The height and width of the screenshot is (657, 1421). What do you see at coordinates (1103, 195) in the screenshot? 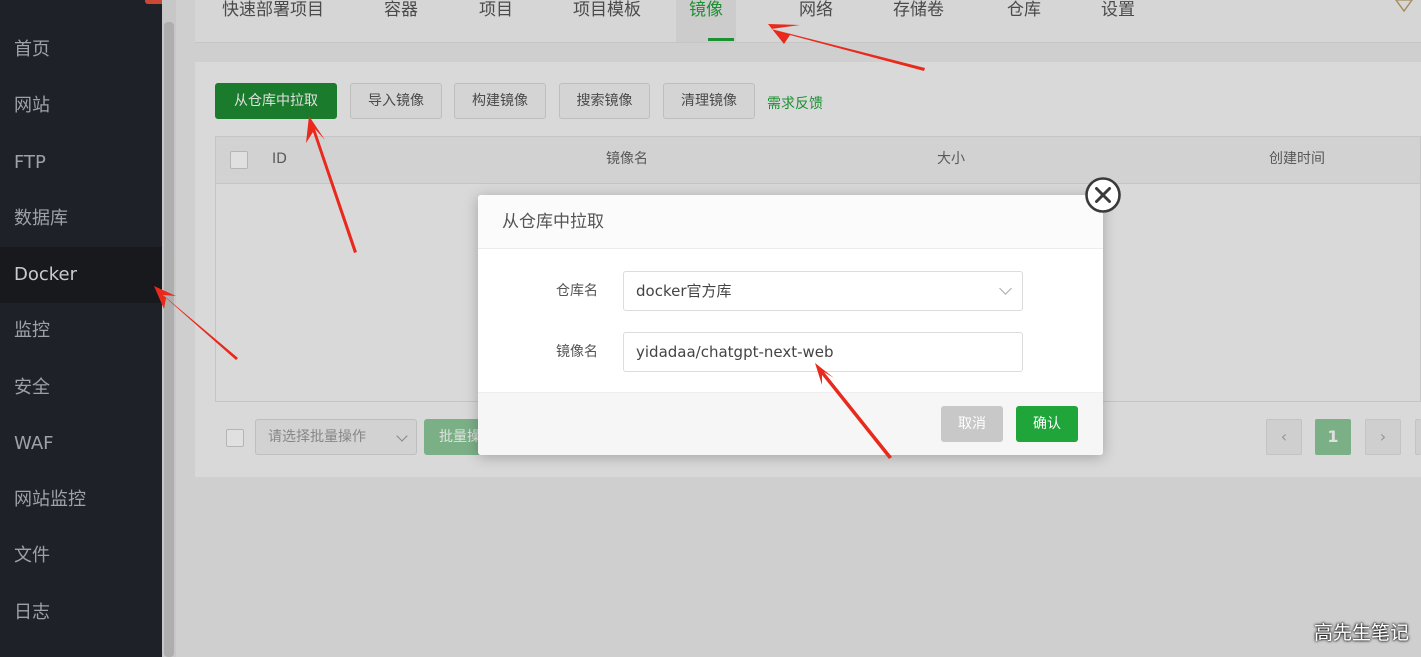
I see `close-icon` at bounding box center [1103, 195].